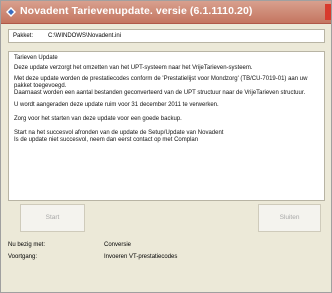  What do you see at coordinates (141, 257) in the screenshot?
I see `progress-value: Invoeren VT-prestatiecodes` at bounding box center [141, 257].